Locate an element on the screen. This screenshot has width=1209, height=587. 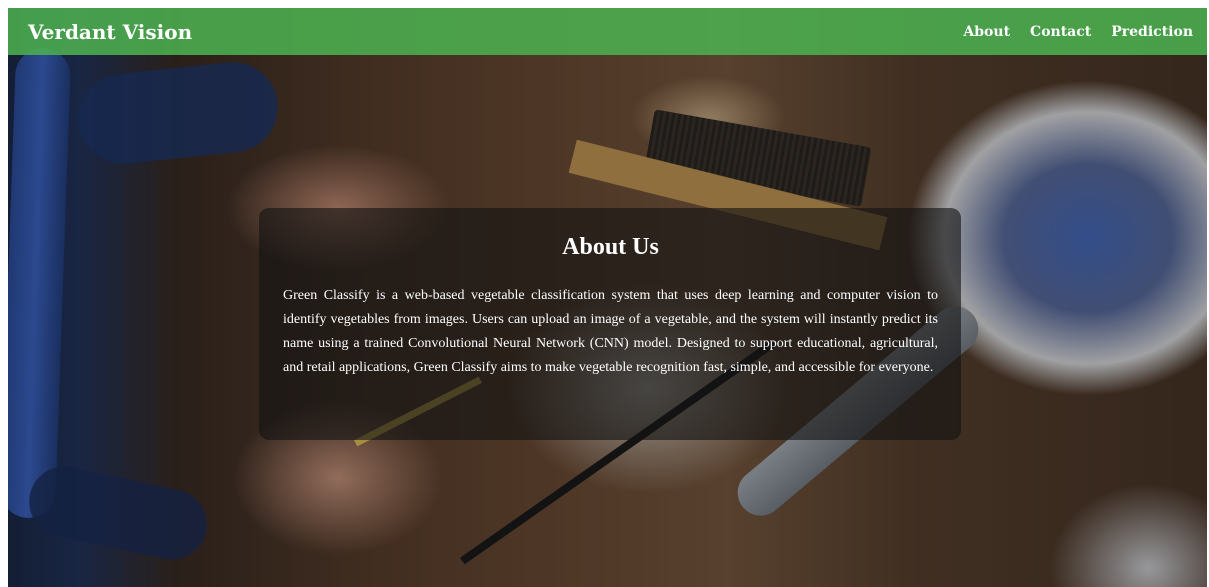
brand-logo: Verdant Vision is located at coordinates (110, 32).